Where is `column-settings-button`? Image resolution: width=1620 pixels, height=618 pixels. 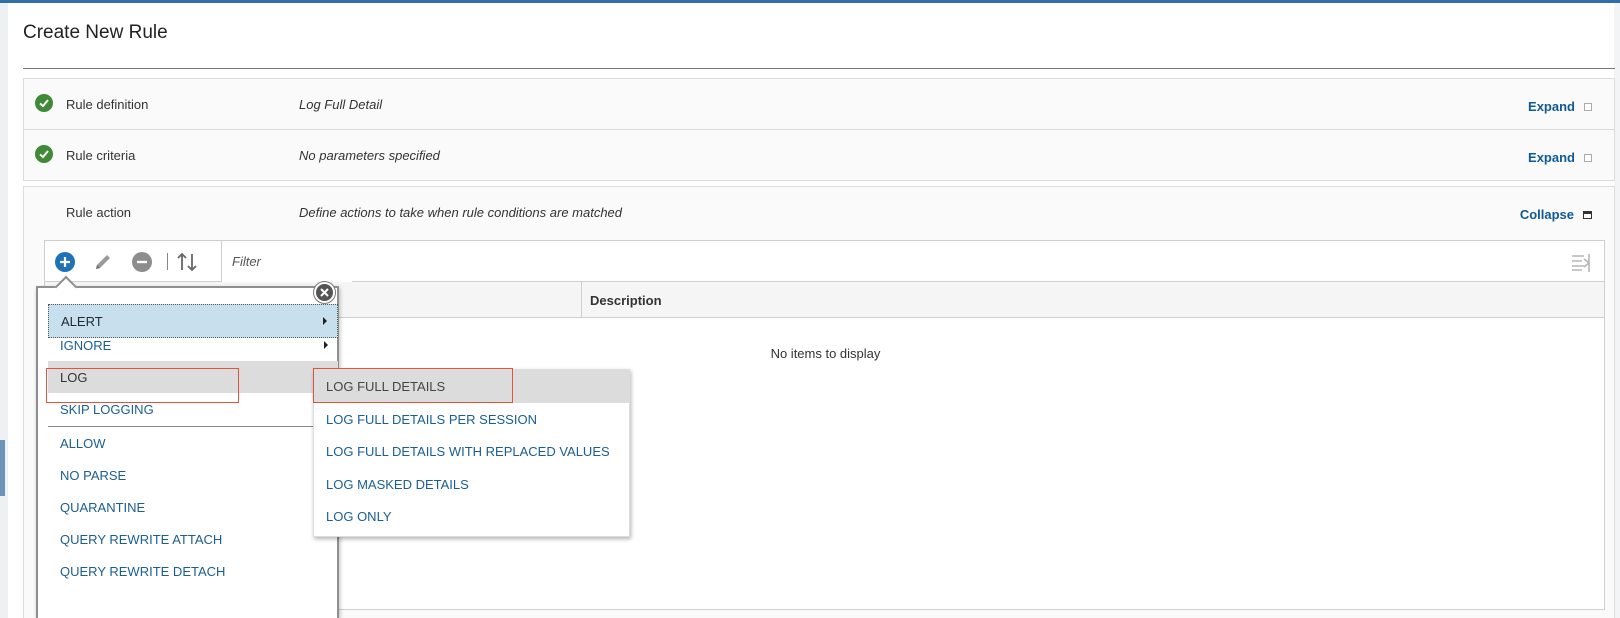
column-settings-button is located at coordinates (1581, 262).